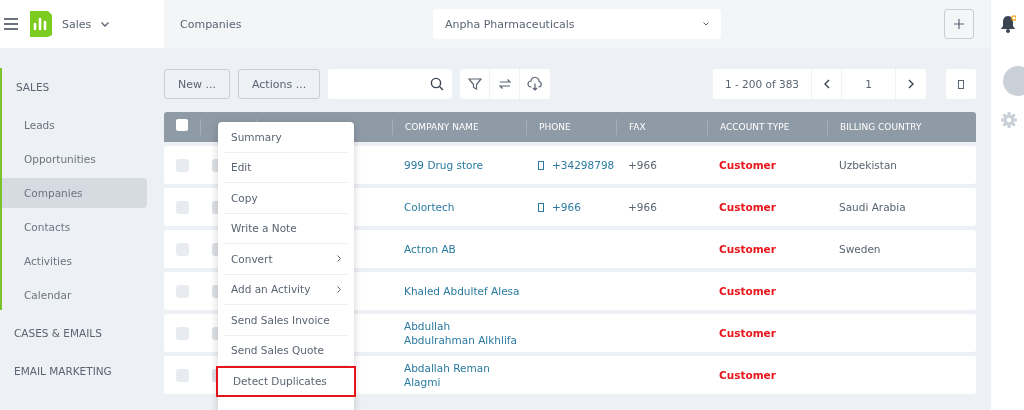  Describe the element at coordinates (868, 165) in the screenshot. I see `billing-country: Uzbekistan` at that location.